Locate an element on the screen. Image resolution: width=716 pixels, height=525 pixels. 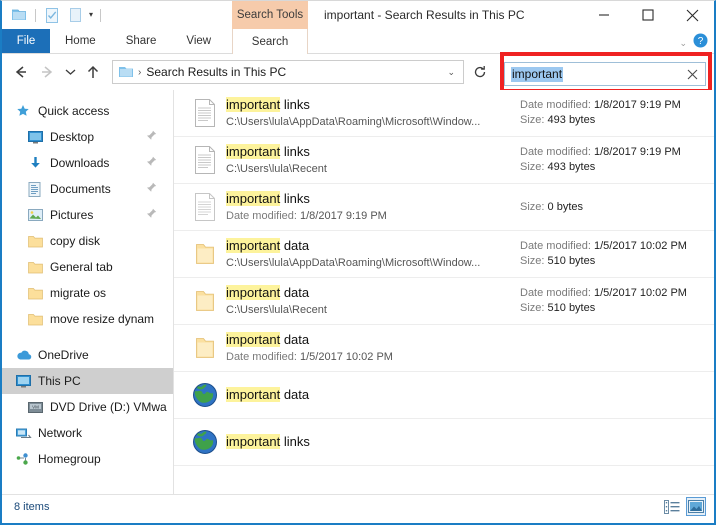
sidebar-item-migrate-os: migrate os is located at coordinates (87, 293).